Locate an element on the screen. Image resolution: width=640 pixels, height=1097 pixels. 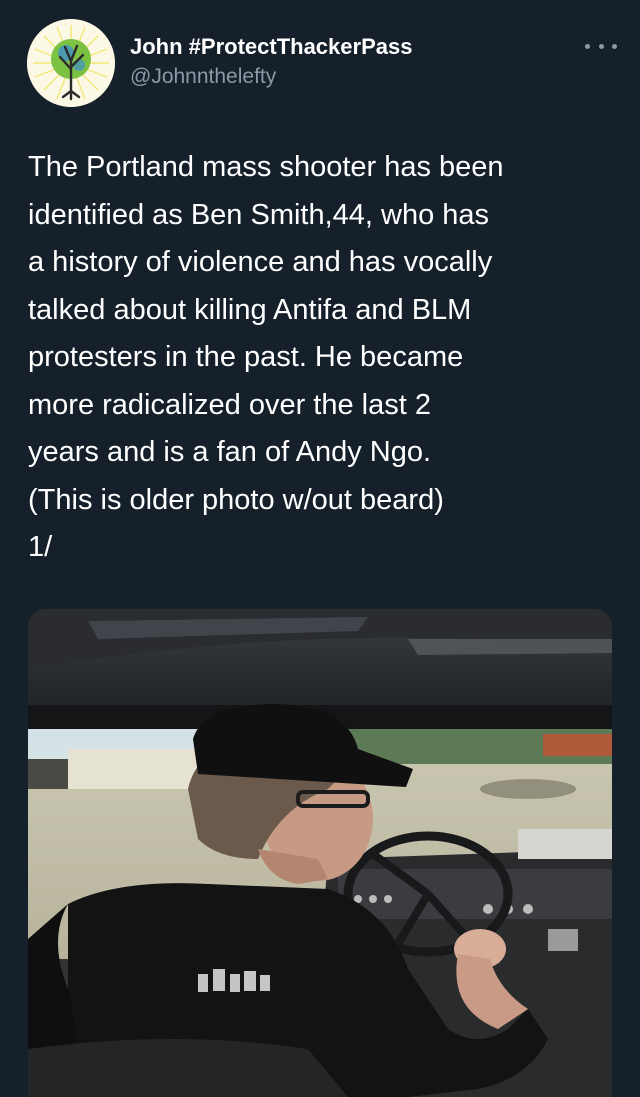
more-options-icon is located at coordinates (601, 46).